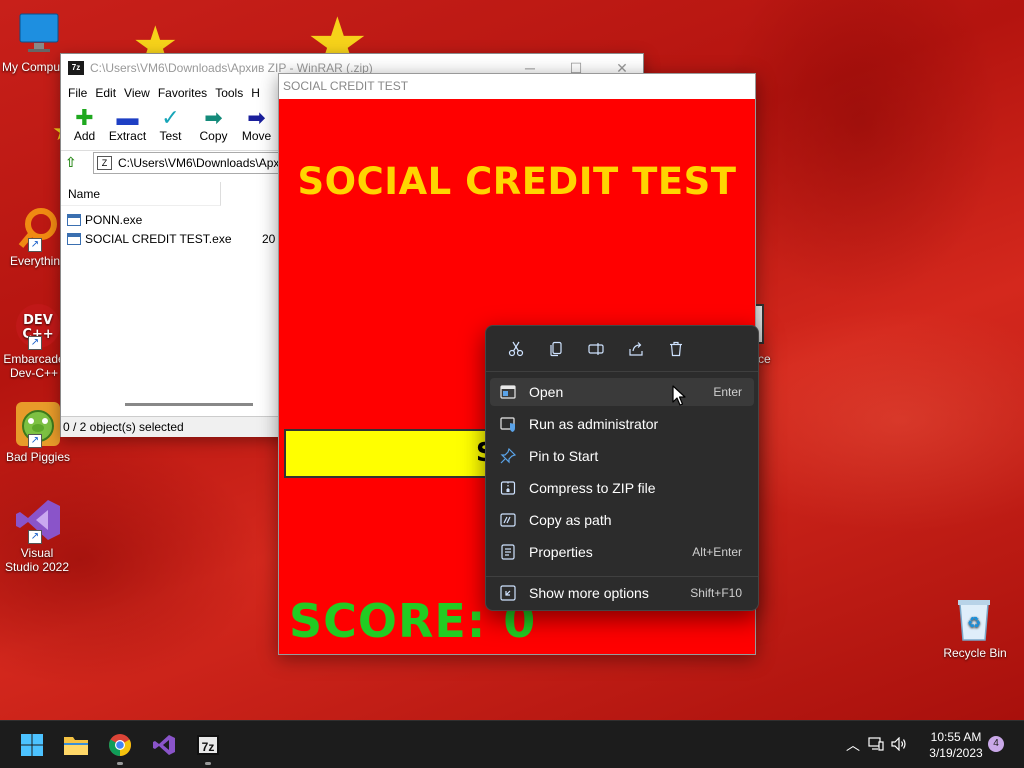 The image size is (1024, 768). I want to click on column-header-name: Name, so click(141, 194).